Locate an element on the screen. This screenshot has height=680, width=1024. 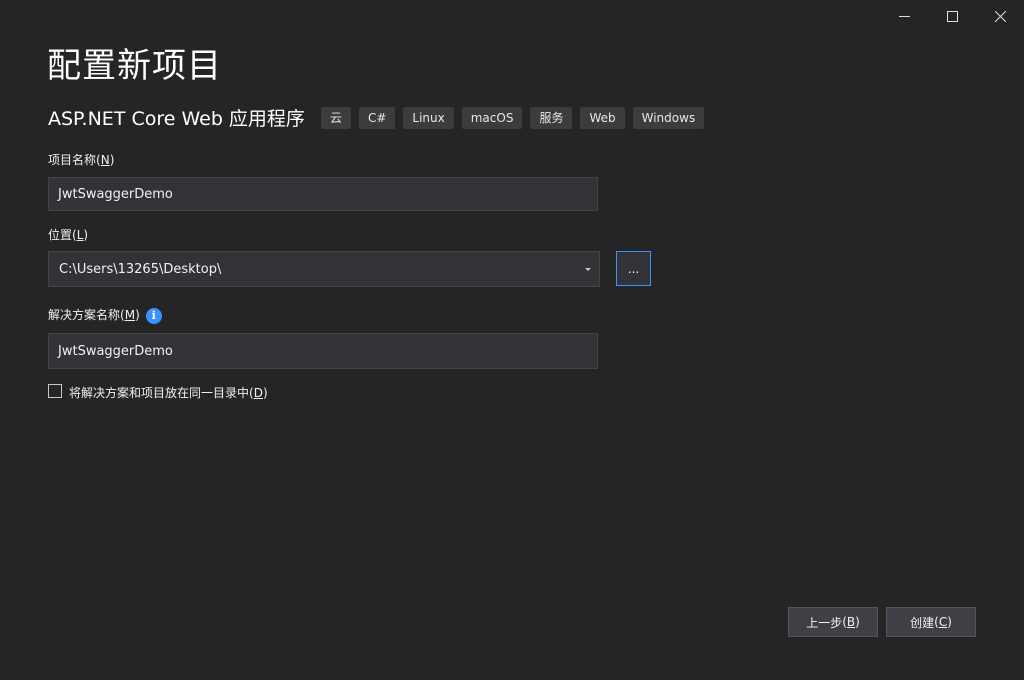
location-label-text: 位置 is located at coordinates (60, 235).